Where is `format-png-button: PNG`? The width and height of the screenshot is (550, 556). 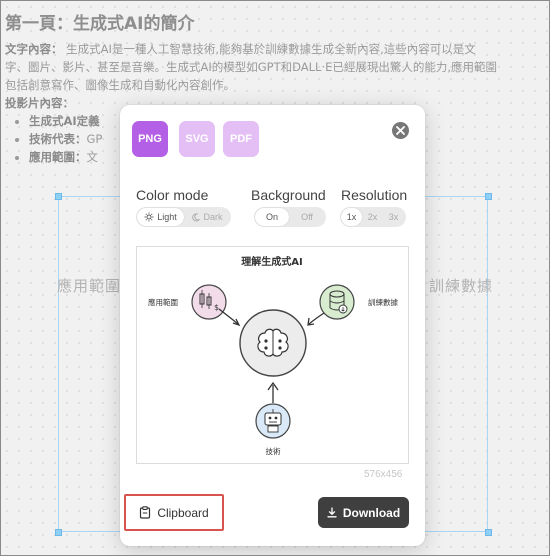 format-png-button: PNG is located at coordinates (150, 139).